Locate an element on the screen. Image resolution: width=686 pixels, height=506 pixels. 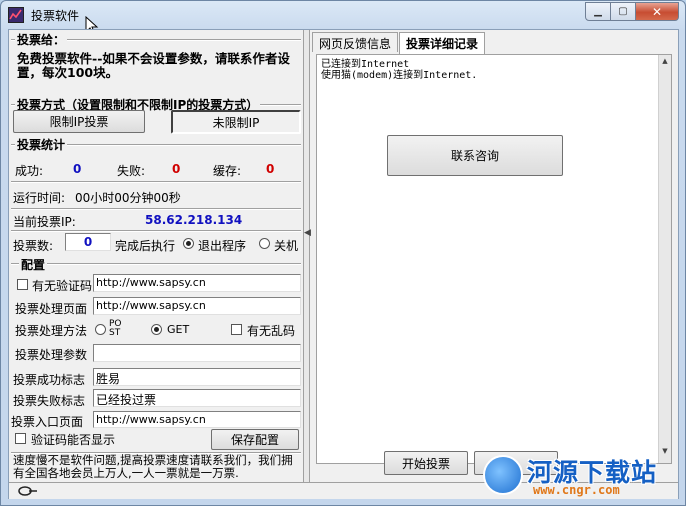
tab-bar: 网页反馈信息 投票详细记录 is located at coordinates (399, 43).